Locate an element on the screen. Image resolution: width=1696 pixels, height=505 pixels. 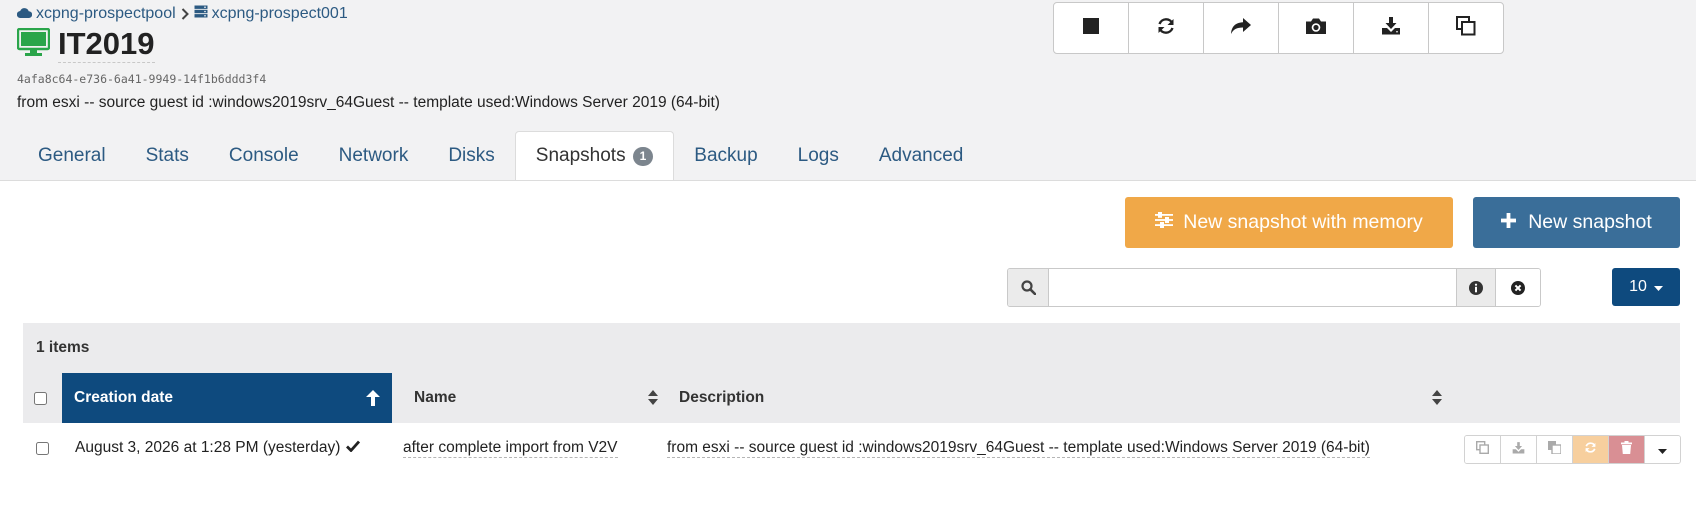
tab-label: Console is located at coordinates (263, 155).